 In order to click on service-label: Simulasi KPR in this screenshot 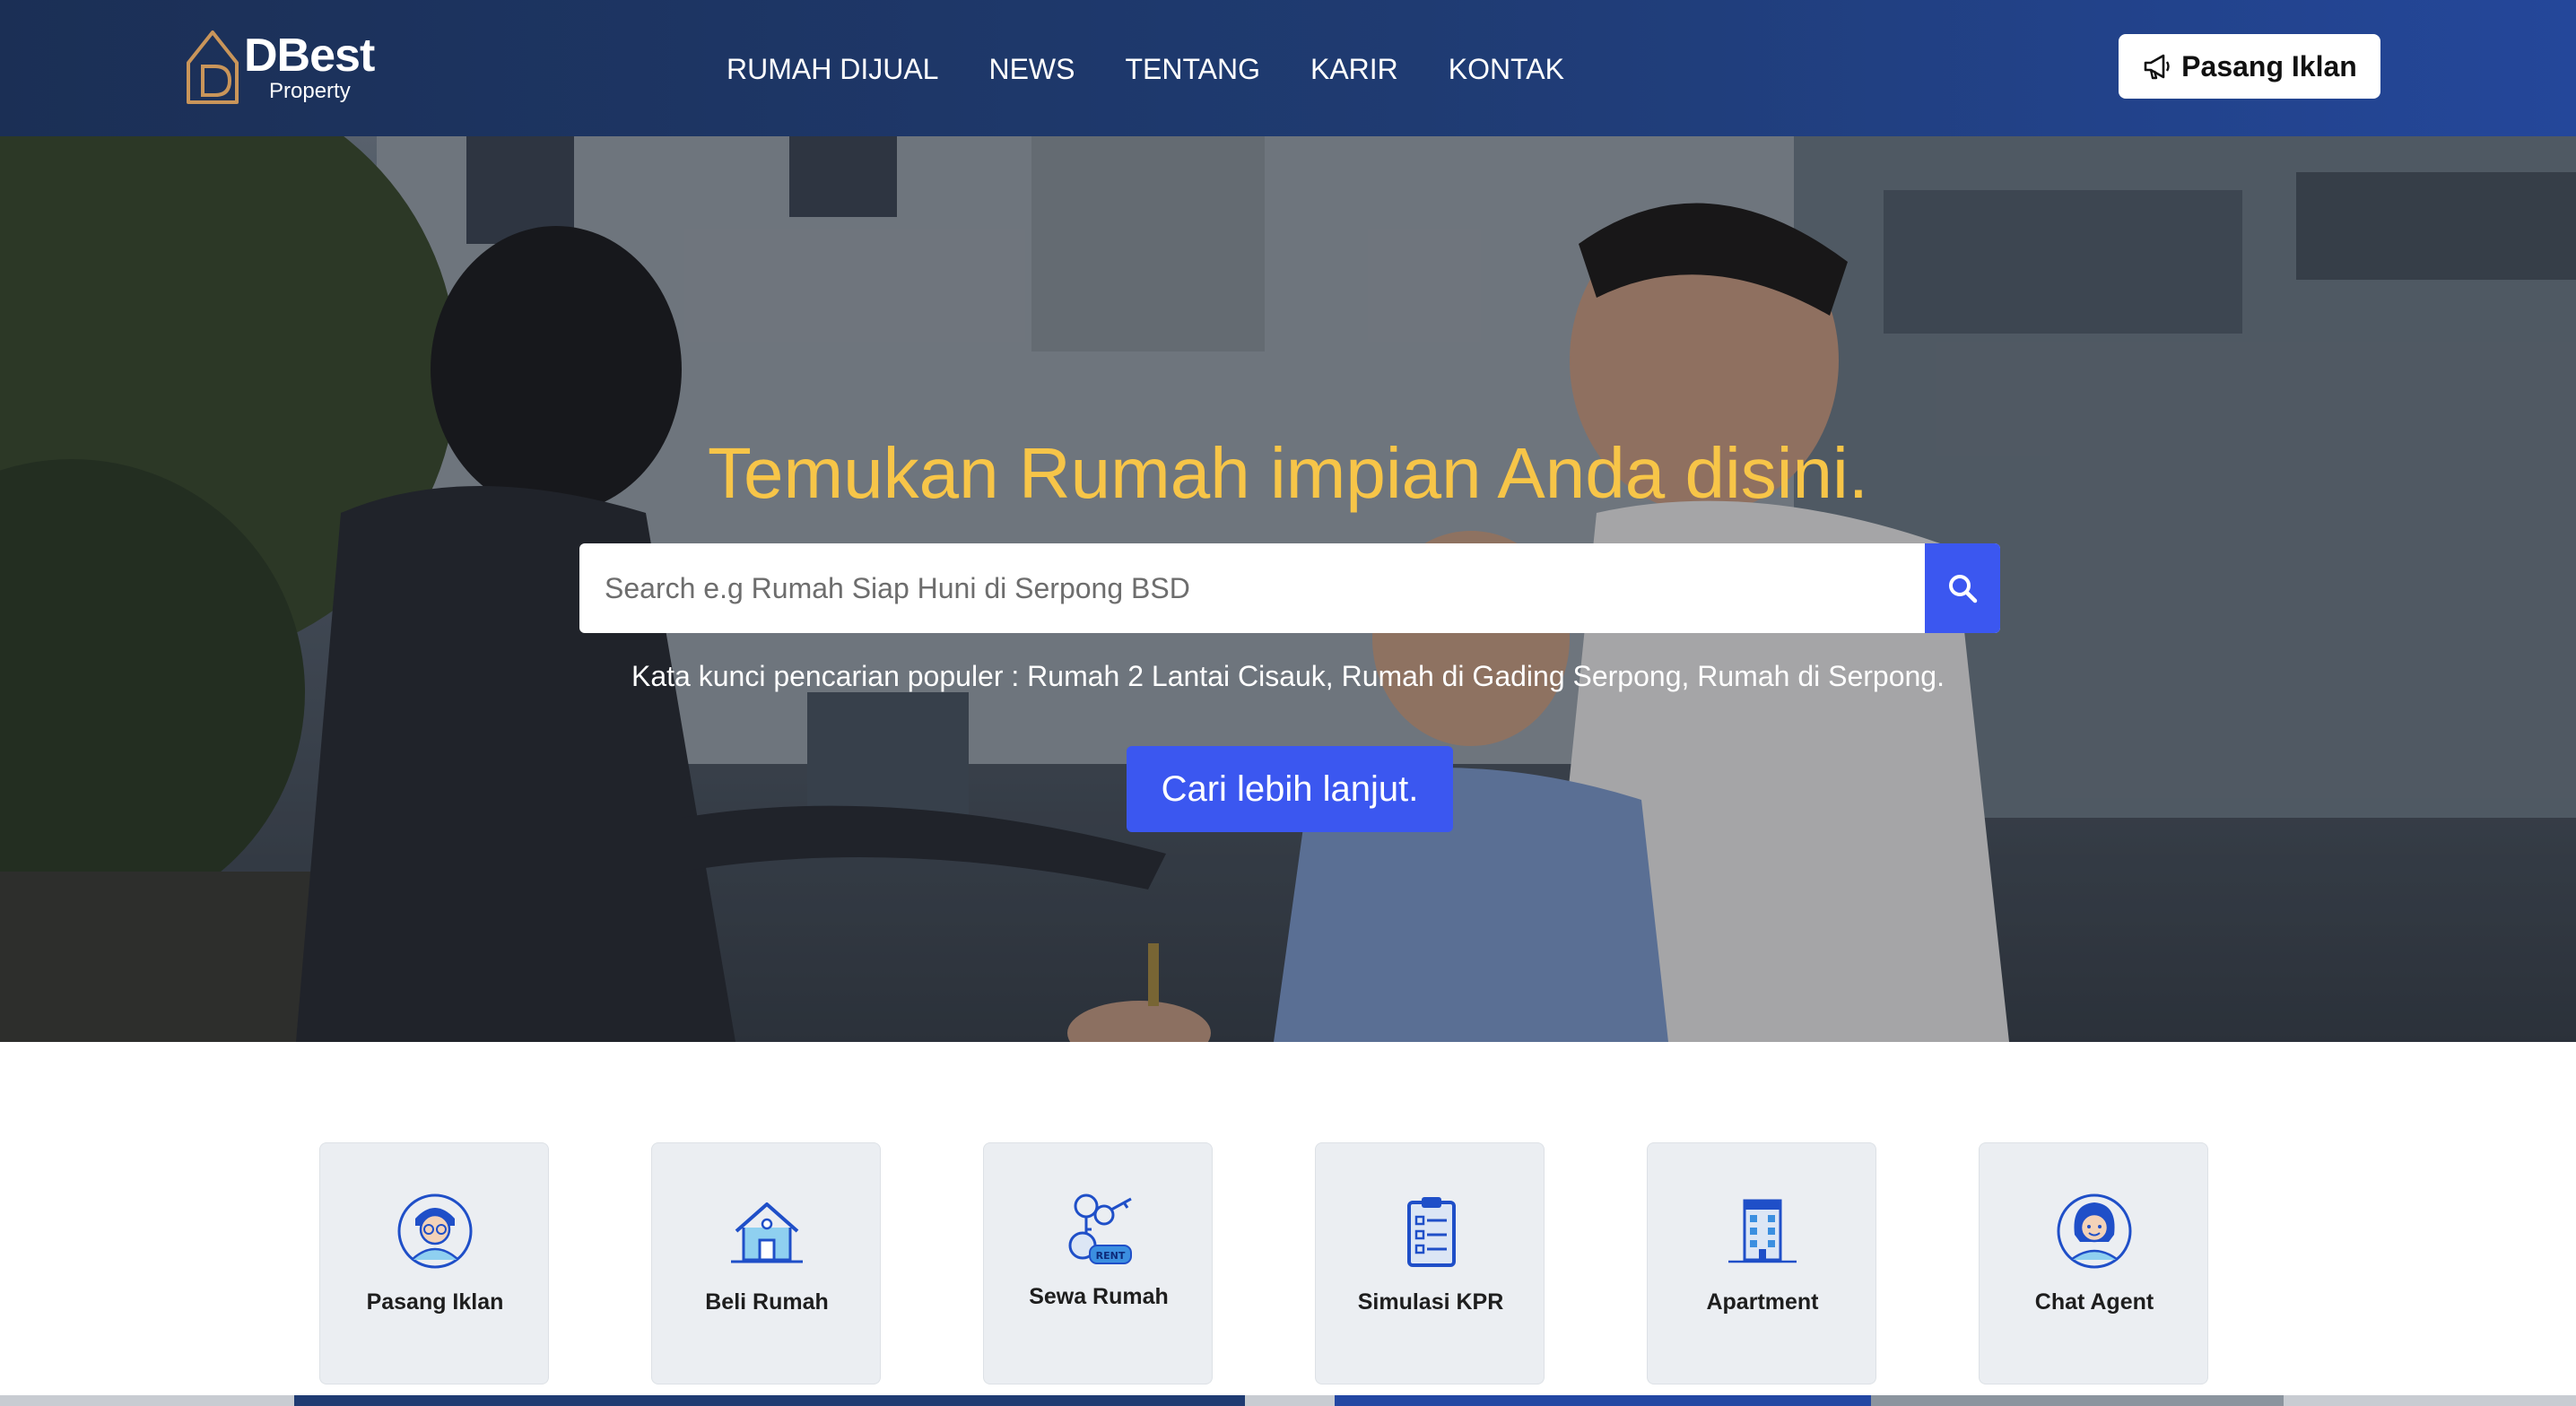, I will do `click(1430, 1302)`.